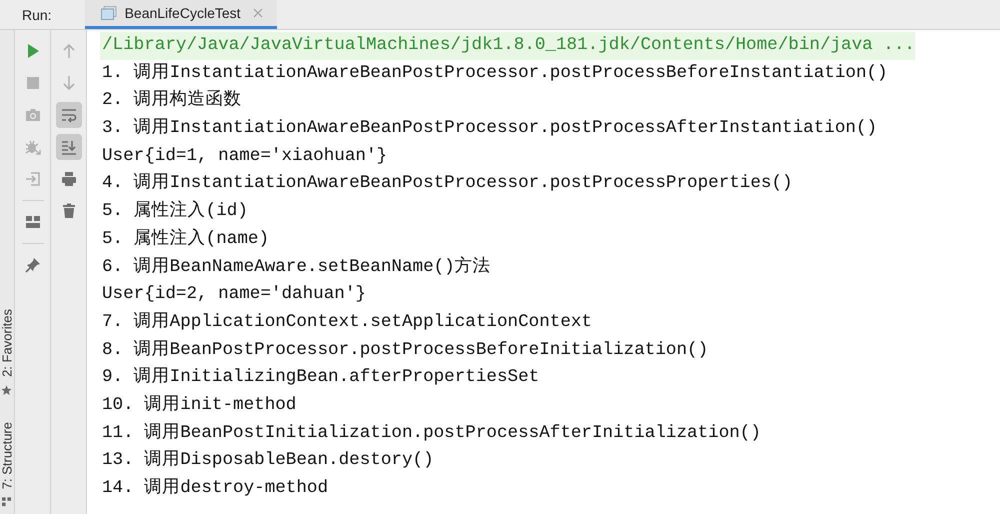 This screenshot has height=514, width=1000. Describe the element at coordinates (108, 13) in the screenshot. I see `window-icon` at that location.